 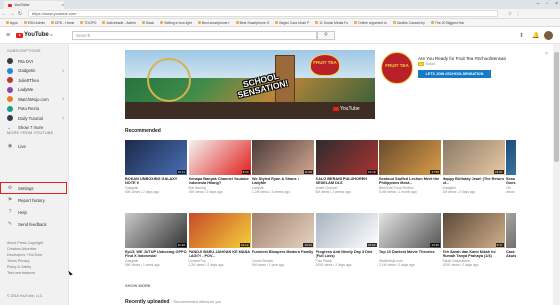 What do you see at coordinates (263, 13) in the screenshot?
I see `url-field: https://www.youtube.com` at bounding box center [263, 13].